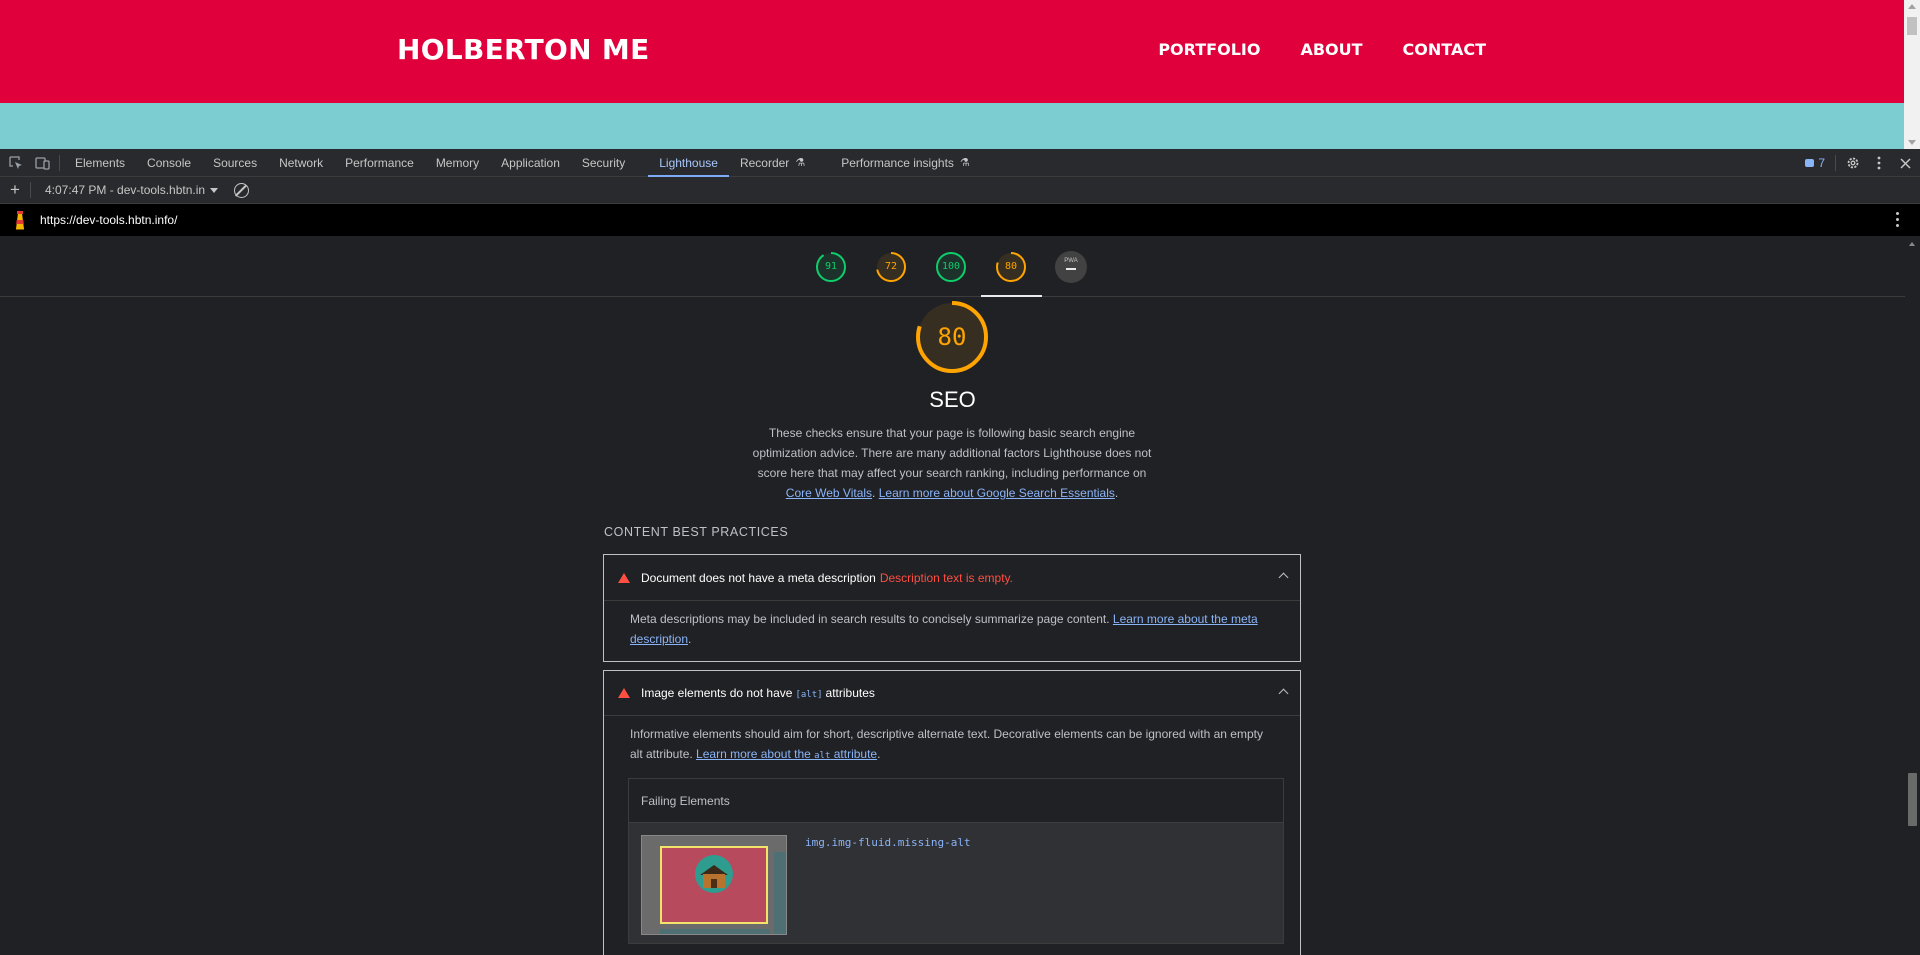 This screenshot has height=955, width=1920. I want to click on report-select: 4:07:47 PM - dev-tools.hbtn.in, so click(128, 190).